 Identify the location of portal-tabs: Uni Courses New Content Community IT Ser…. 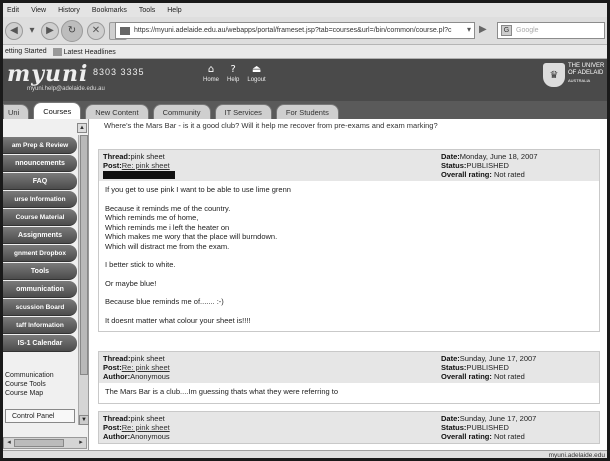
(305, 110).